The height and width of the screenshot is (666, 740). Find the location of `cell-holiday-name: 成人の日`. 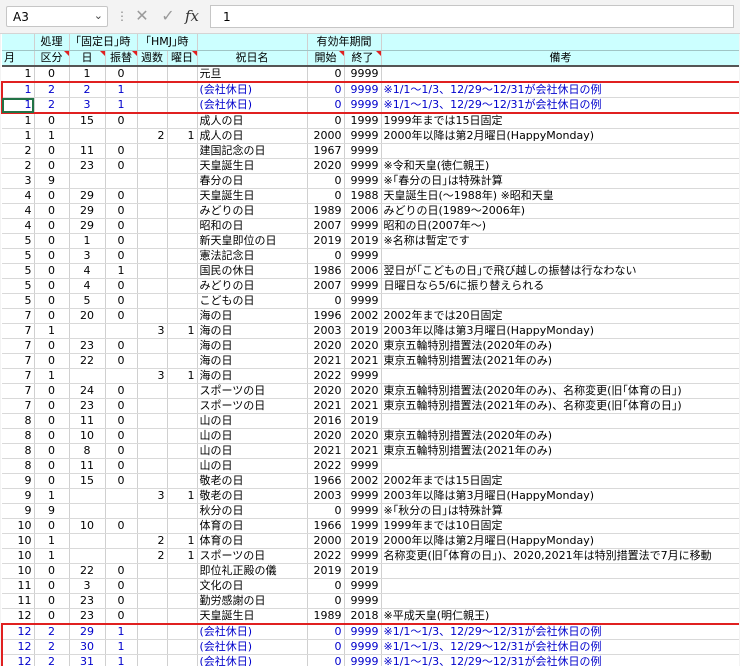

cell-holiday-name: 成人の日 is located at coordinates (252, 136).